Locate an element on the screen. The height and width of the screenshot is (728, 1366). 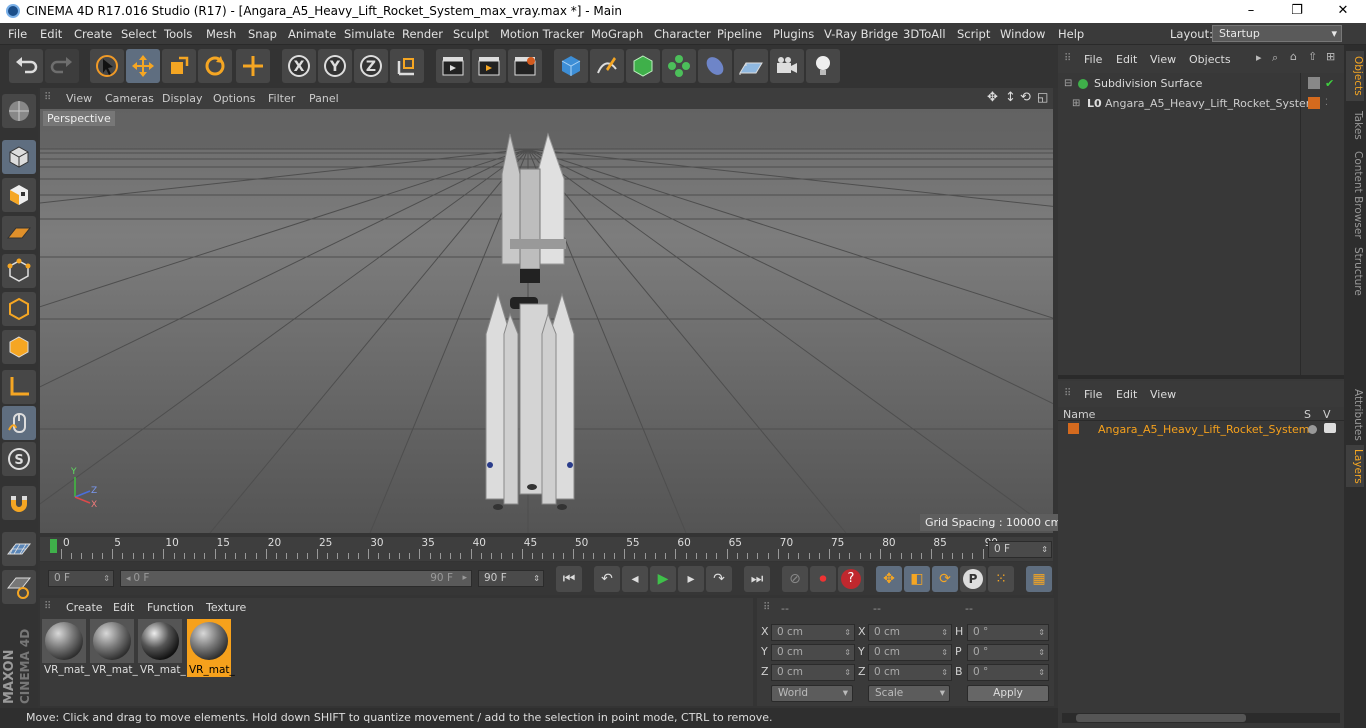
add-subdivision-surface-button is located at coordinates (643, 66).